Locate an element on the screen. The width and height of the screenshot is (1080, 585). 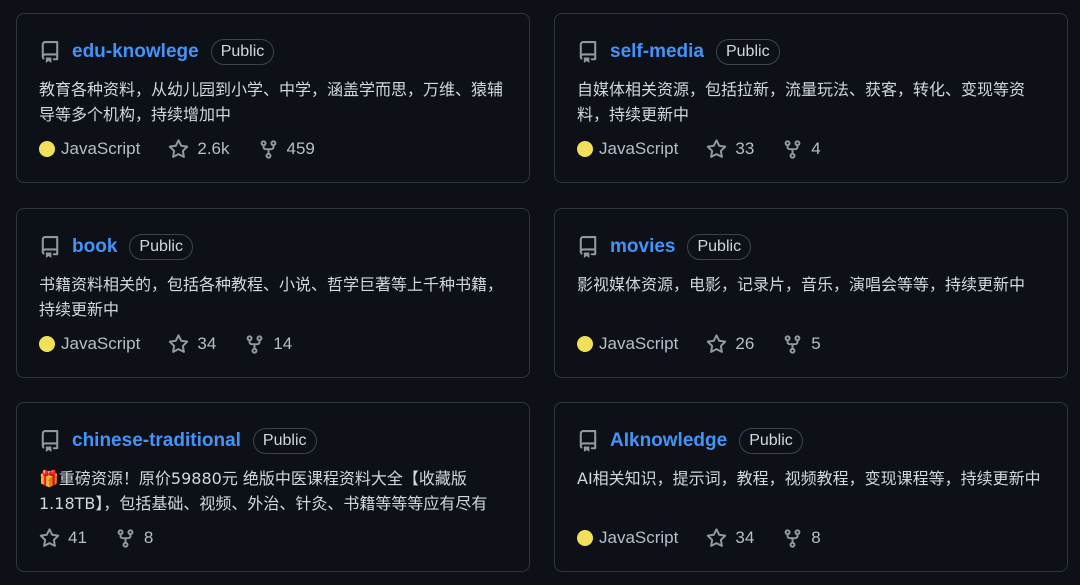
forks-link: 5 is located at coordinates (801, 344).